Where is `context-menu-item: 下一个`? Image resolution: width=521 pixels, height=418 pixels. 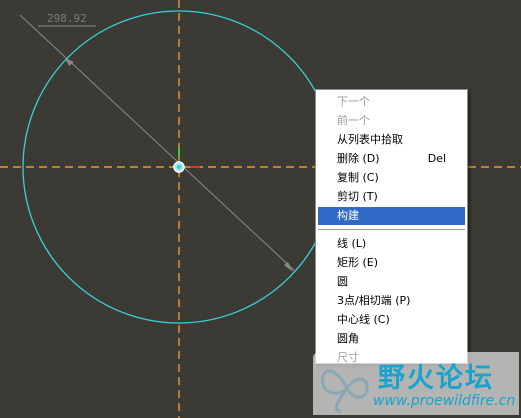 context-menu-item: 下一个 is located at coordinates (391, 102).